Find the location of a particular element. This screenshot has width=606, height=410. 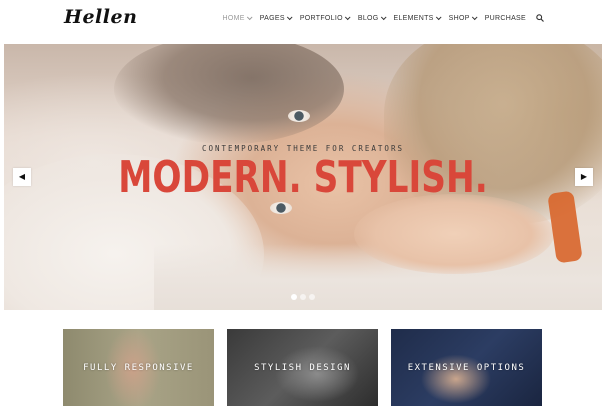

nav-item-purchase: PURCHASE is located at coordinates (505, 18).